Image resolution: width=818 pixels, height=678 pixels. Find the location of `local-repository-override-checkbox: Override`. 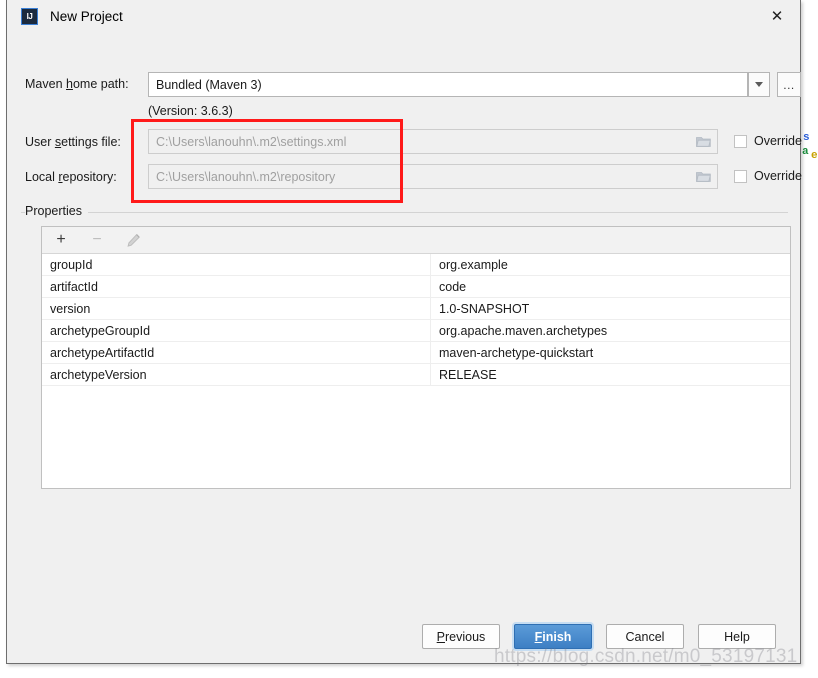

local-repository-override-checkbox: Override is located at coordinates (768, 176).